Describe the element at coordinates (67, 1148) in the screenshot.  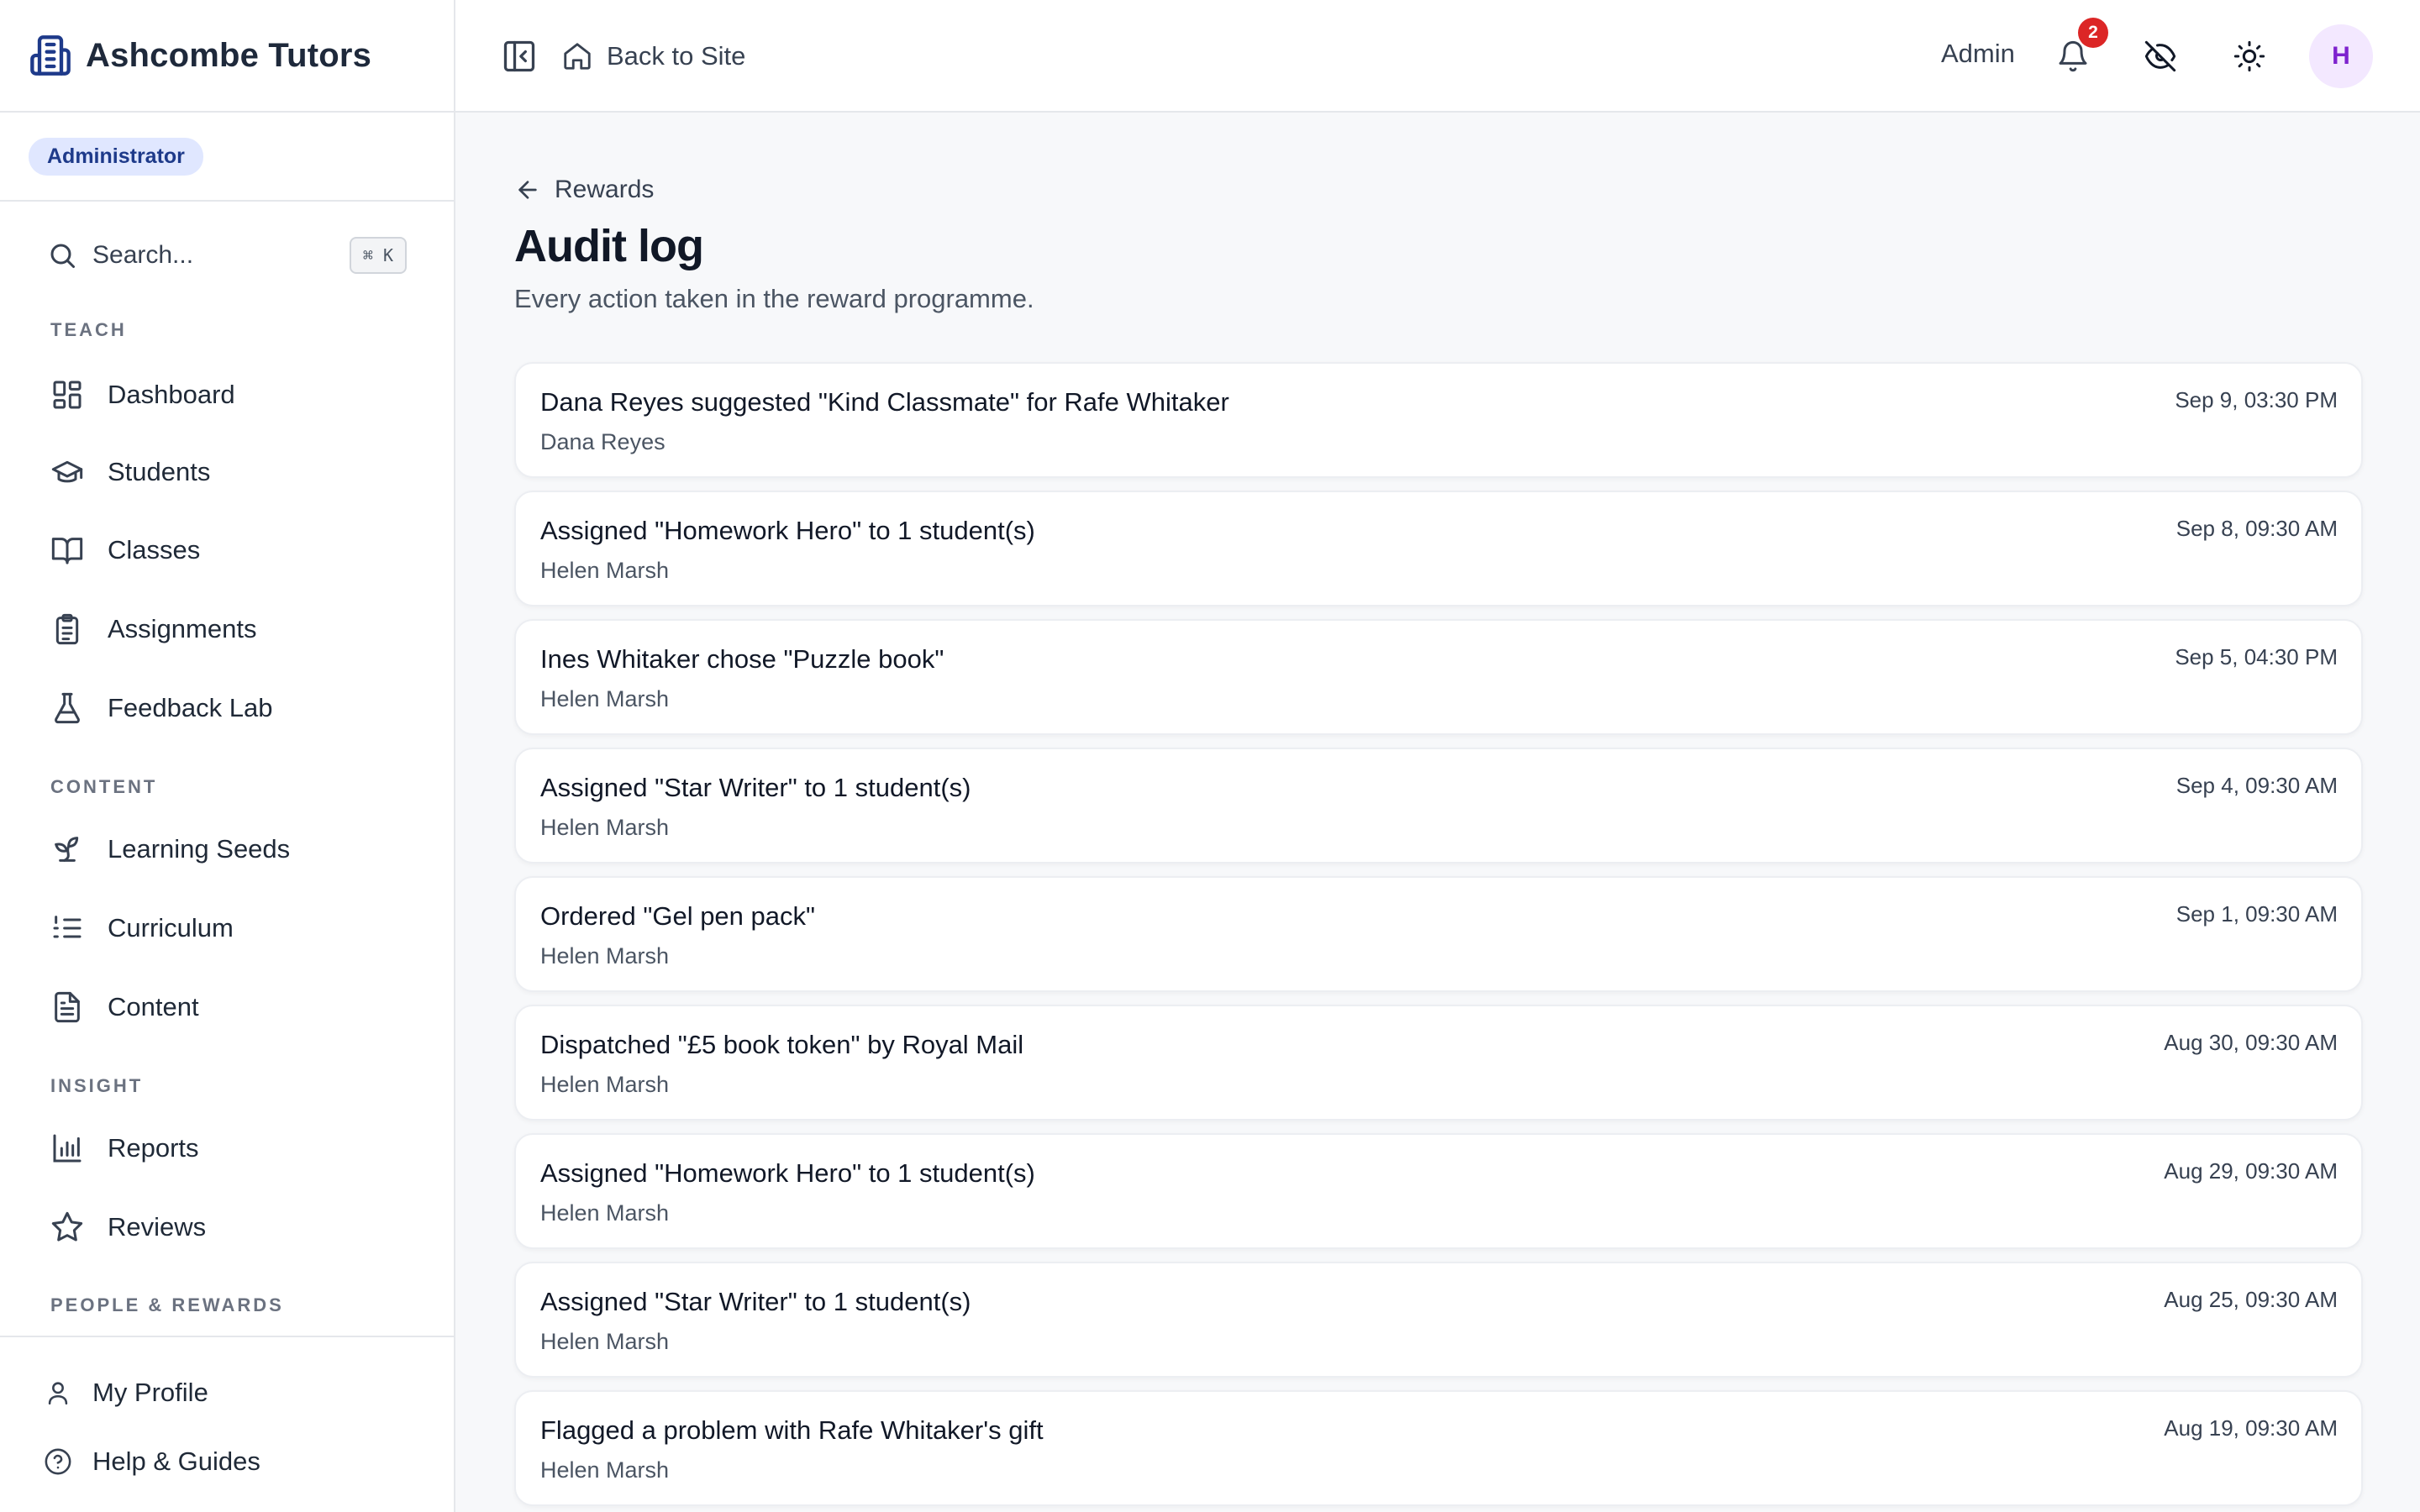
I see `bar-chart-icon` at that location.